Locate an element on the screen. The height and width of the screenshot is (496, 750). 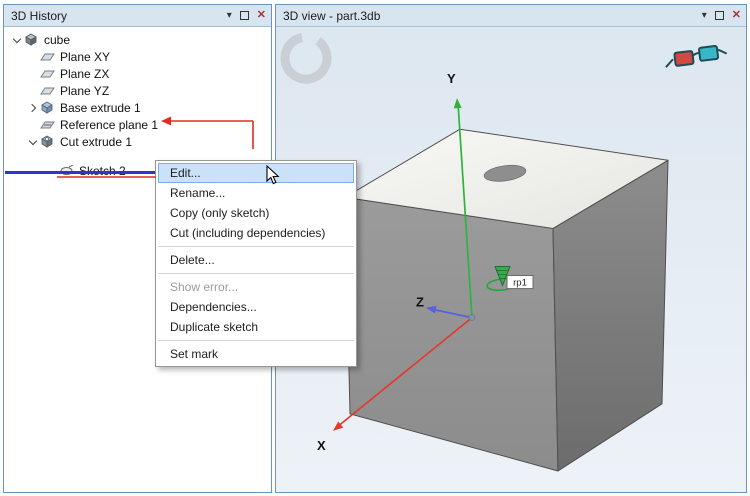
tree-item-cut-extrude: Cut extrude 1 is located at coordinates (137, 141).